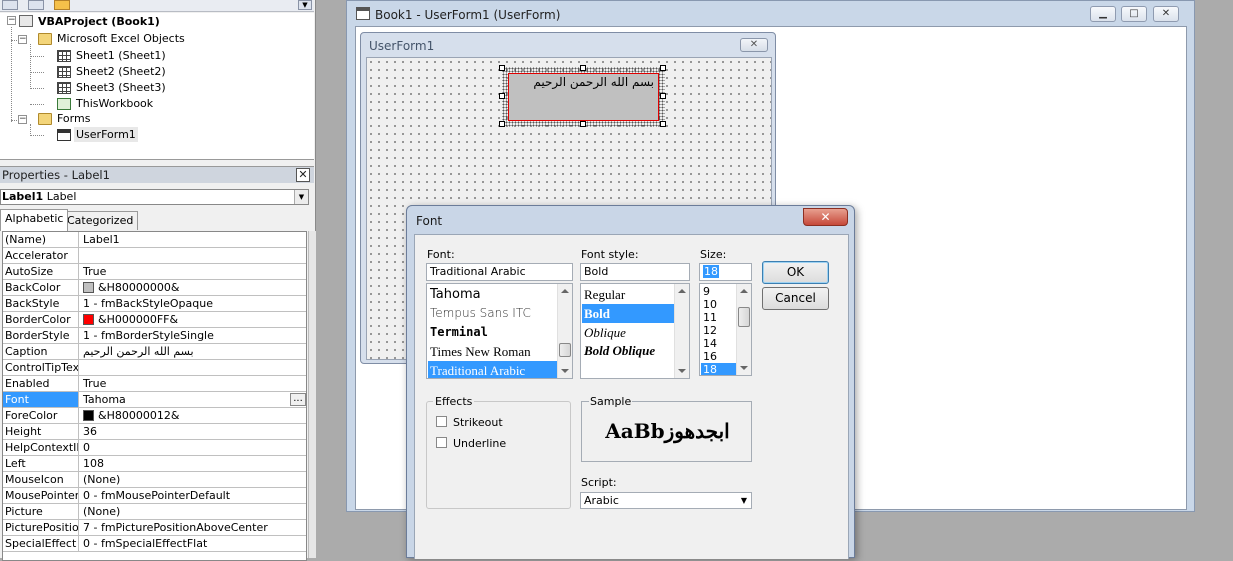 This screenshot has width=1233, height=561. Describe the element at coordinates (666, 500) in the screenshot. I see `script-select: Arabic ▼` at that location.